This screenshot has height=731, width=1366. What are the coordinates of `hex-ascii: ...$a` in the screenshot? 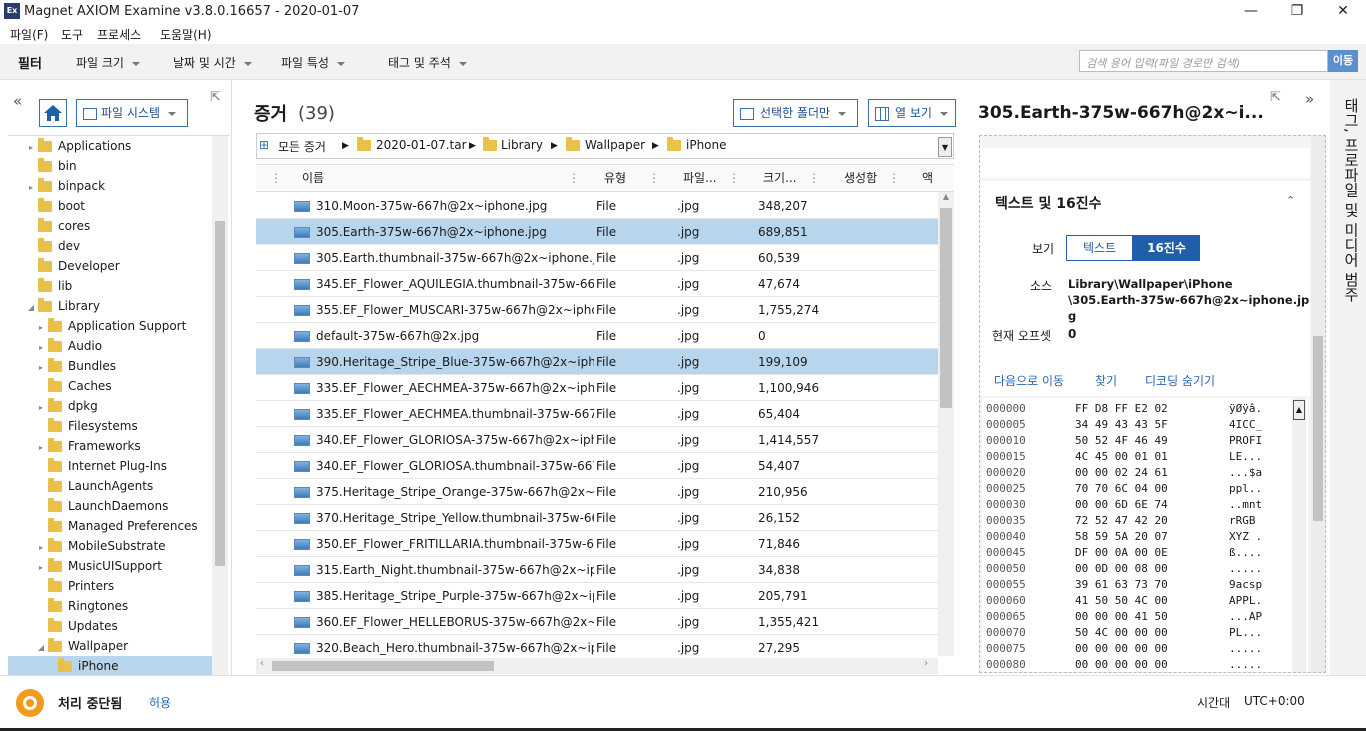 It's located at (1245, 472).